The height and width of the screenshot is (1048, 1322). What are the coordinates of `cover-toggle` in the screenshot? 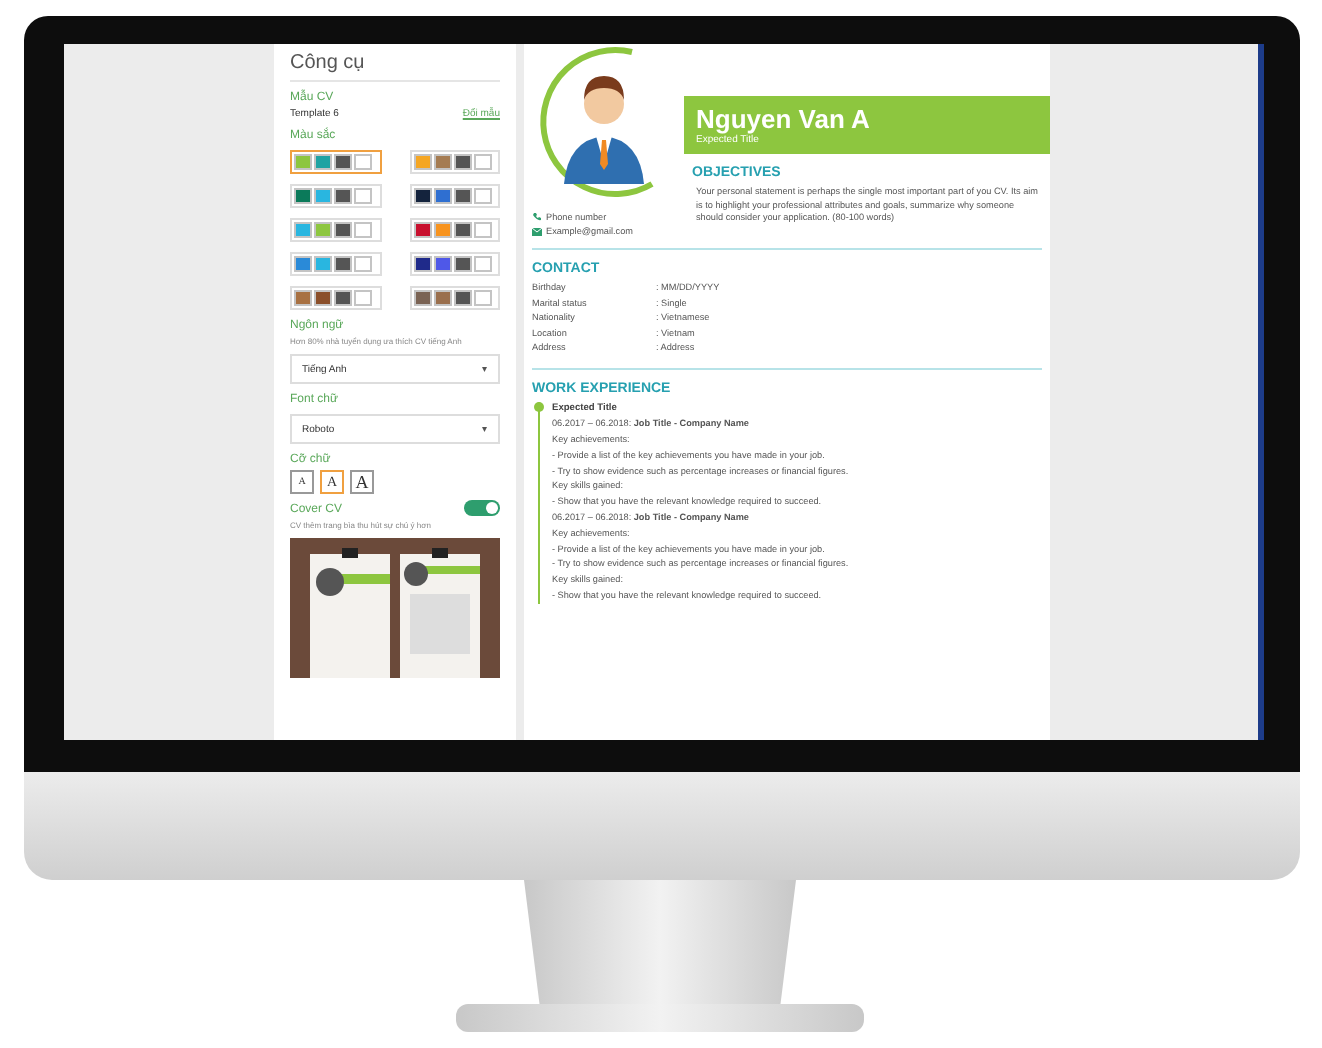 It's located at (482, 507).